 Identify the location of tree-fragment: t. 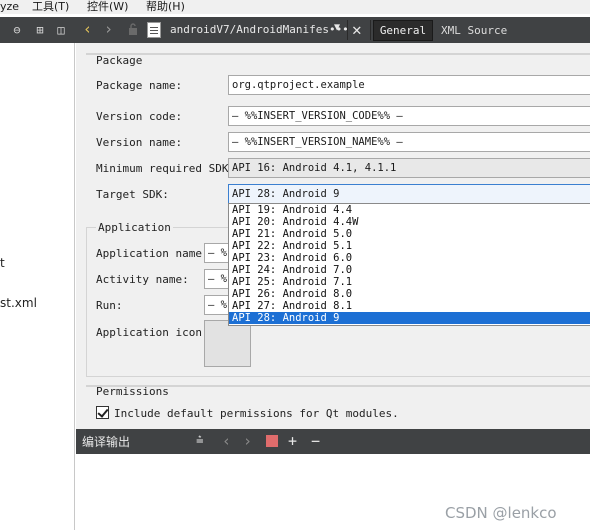
(2, 263).